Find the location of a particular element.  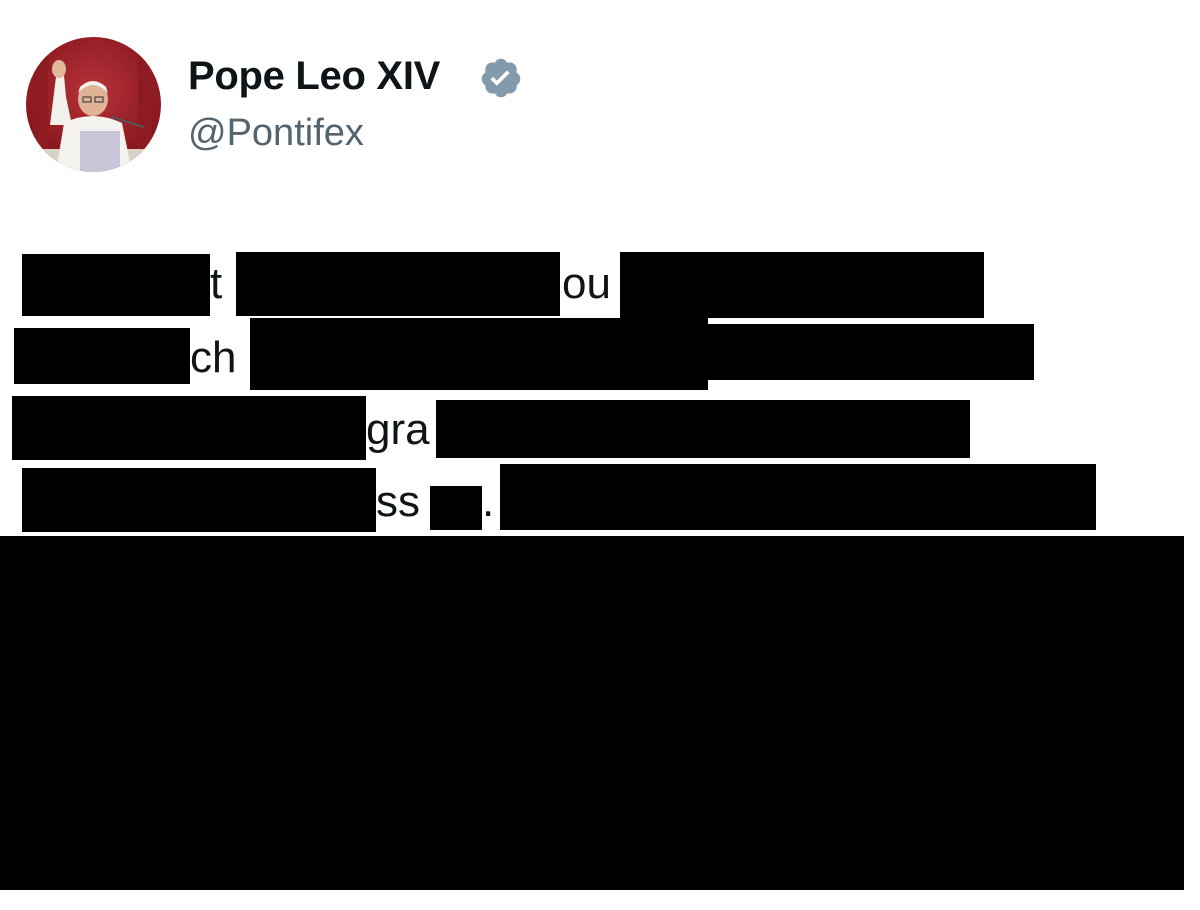

tweet-text-fragment: gra is located at coordinates (398, 429).